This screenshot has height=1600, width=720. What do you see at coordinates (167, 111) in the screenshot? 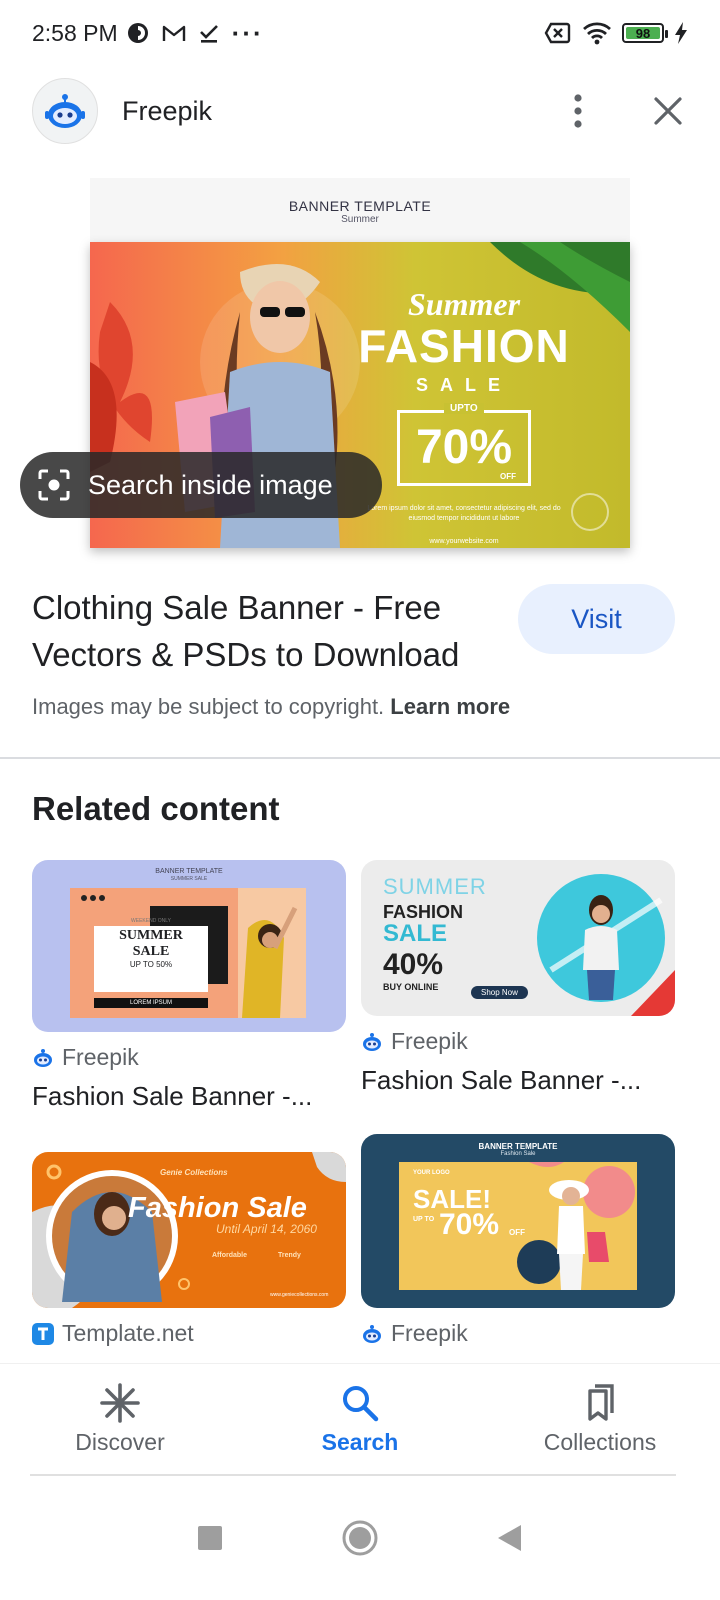
I see `site-name: Freepik` at bounding box center [167, 111].